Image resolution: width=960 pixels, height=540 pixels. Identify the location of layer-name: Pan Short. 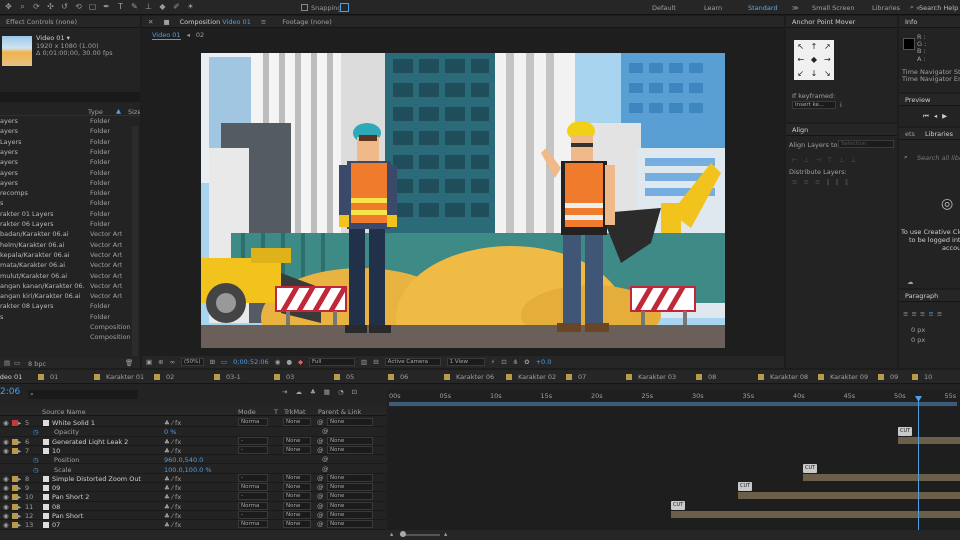
(106, 515).